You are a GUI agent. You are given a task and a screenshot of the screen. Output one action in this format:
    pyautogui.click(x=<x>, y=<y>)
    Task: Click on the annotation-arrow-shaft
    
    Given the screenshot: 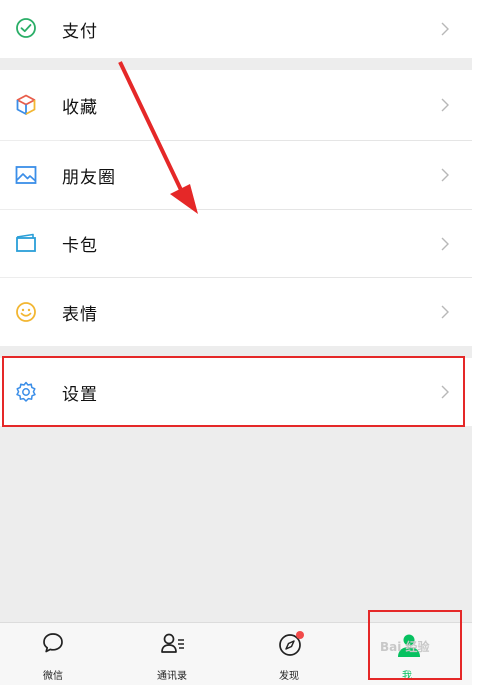 What is the action you would take?
    pyautogui.click(x=151, y=127)
    